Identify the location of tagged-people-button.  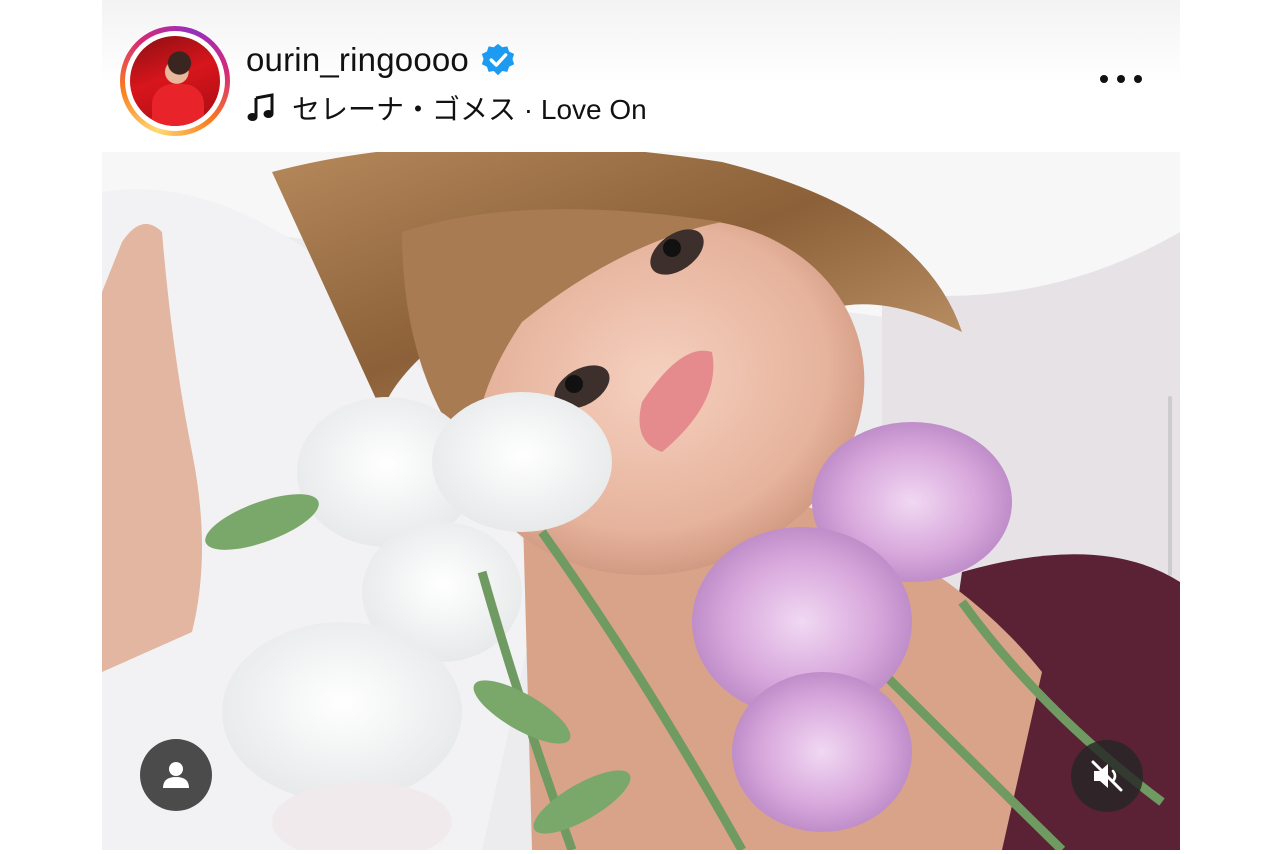
(176, 775).